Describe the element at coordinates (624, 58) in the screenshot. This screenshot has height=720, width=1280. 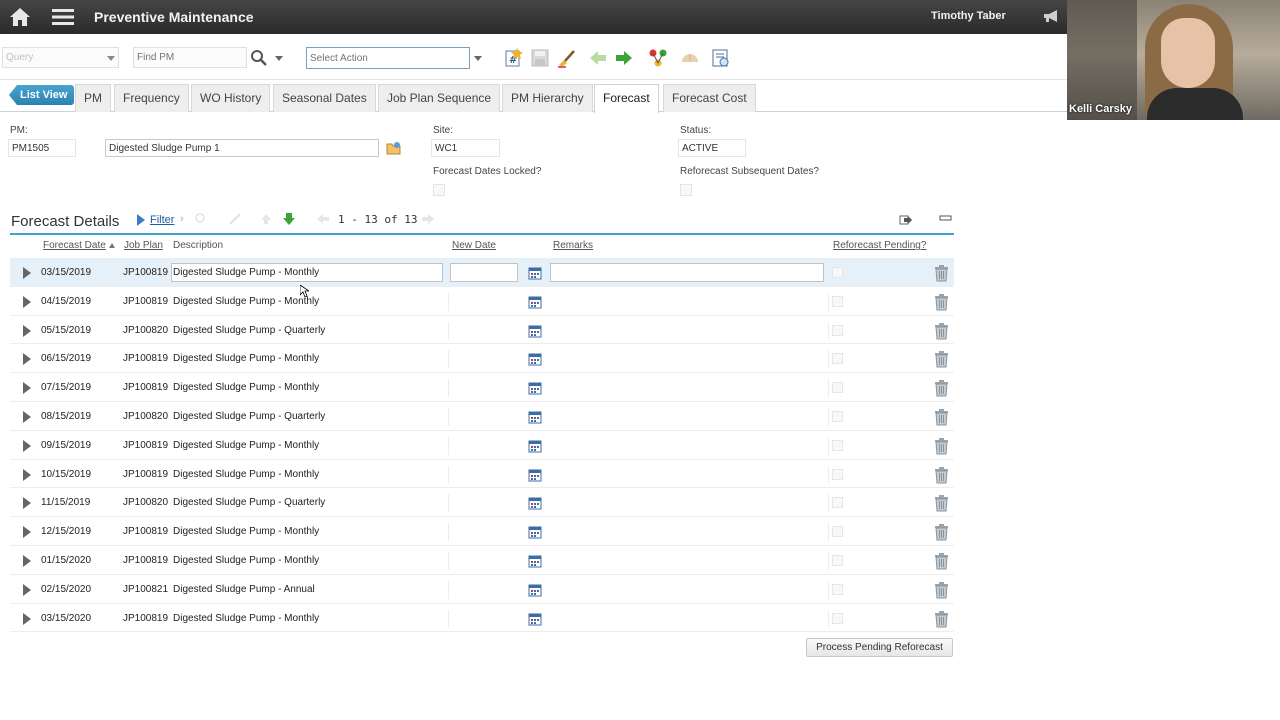
I see `next-record-icon` at that location.